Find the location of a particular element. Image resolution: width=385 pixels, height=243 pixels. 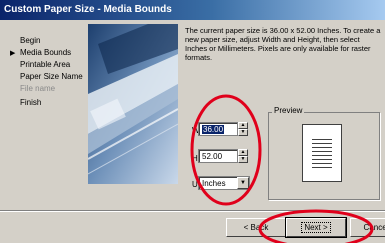

height-value: 52.00 is located at coordinates (212, 156).